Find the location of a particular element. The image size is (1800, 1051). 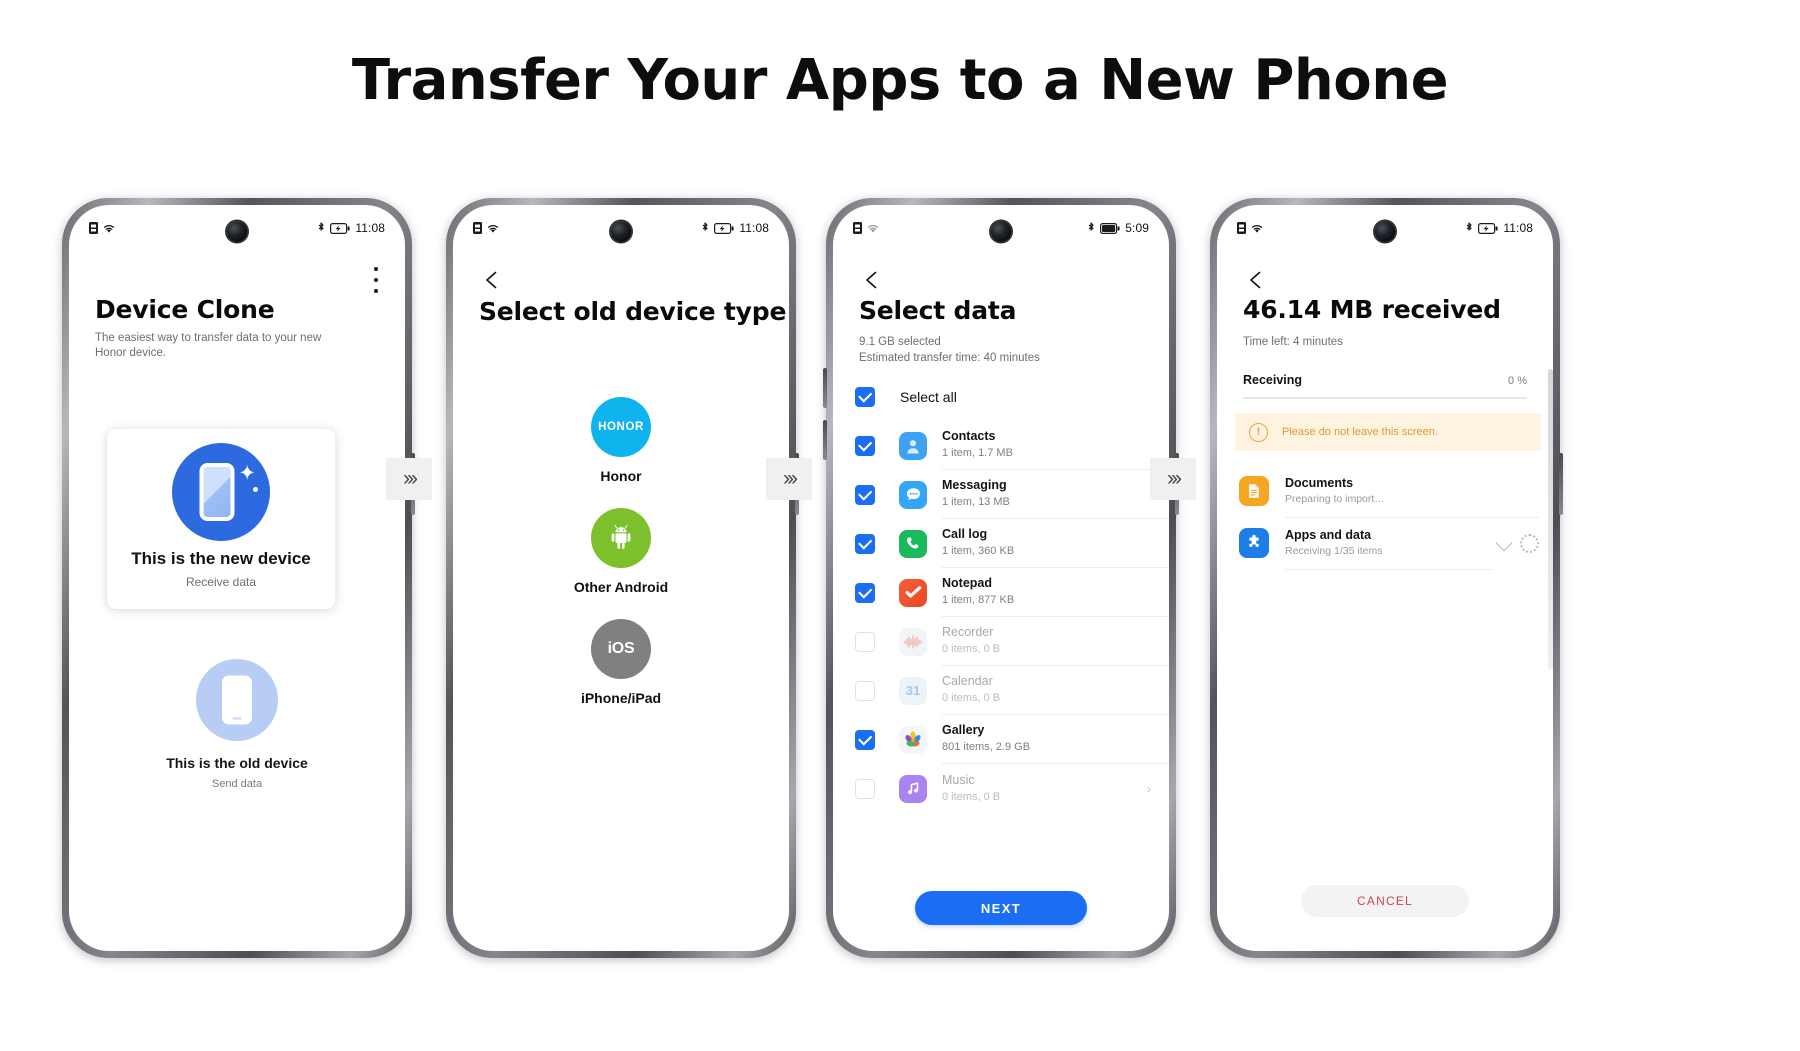

calendar-icon: 31 is located at coordinates (913, 690).